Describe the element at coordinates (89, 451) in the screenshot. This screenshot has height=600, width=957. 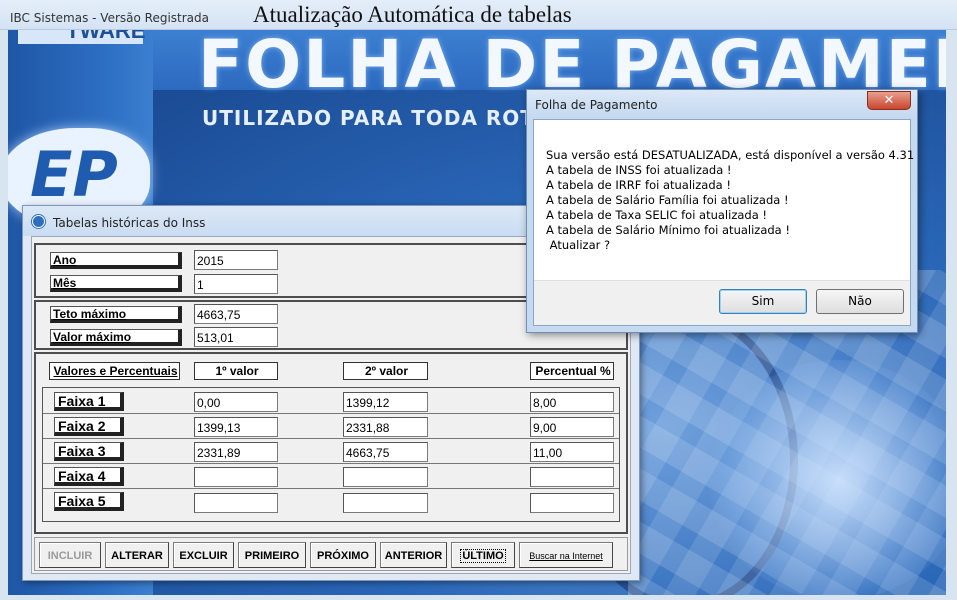
I see `faixa-3-label: Faixa 3` at that location.